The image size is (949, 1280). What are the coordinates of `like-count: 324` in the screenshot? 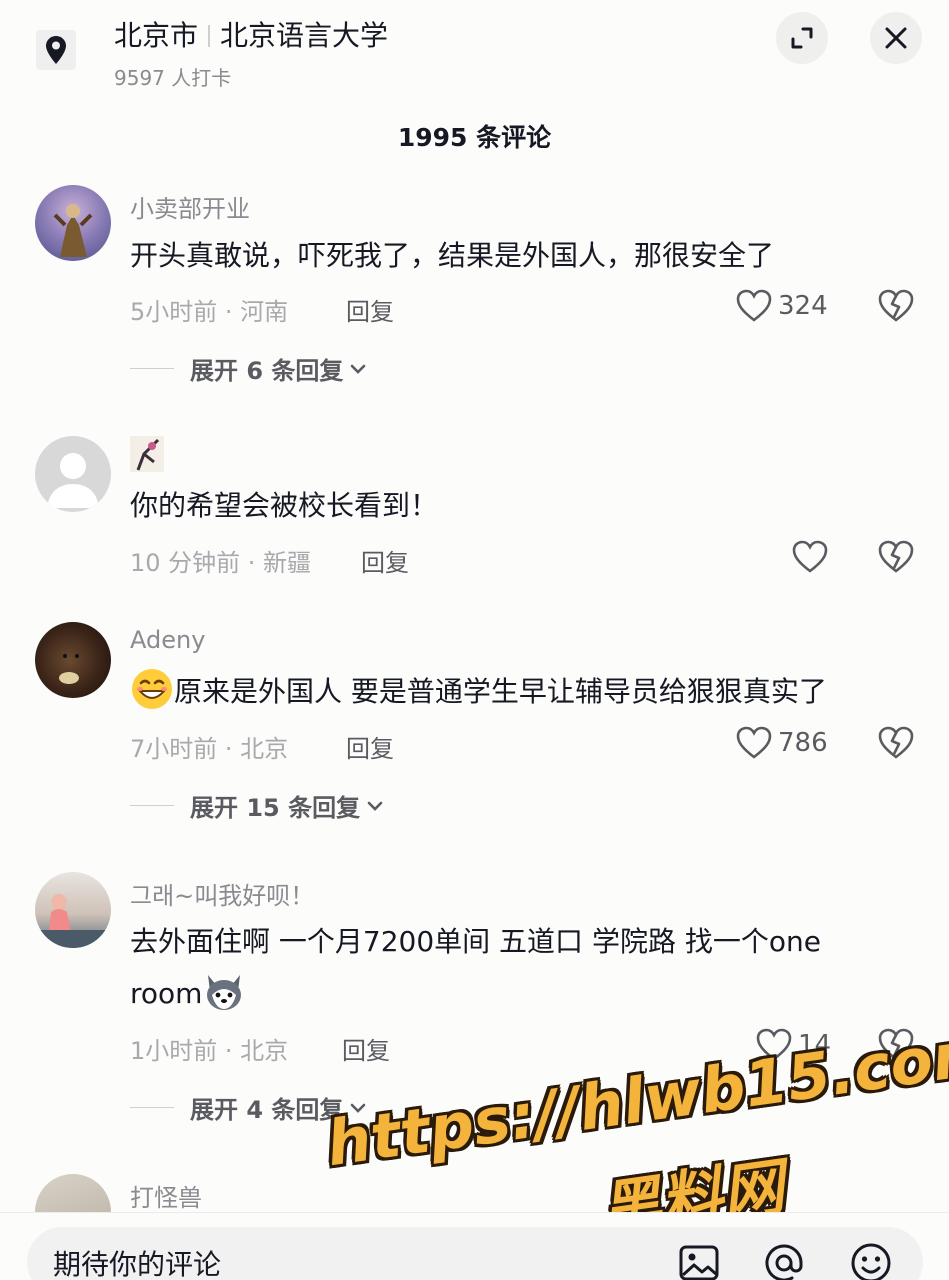 It's located at (803, 306).